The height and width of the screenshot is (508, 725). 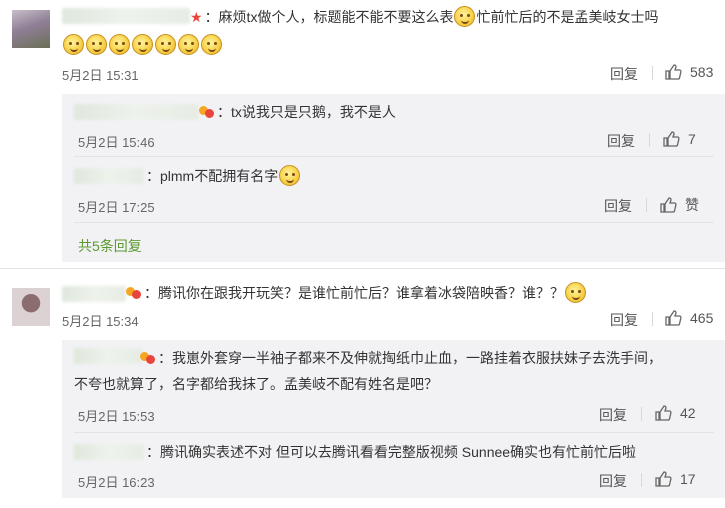 What do you see at coordinates (391, 452) in the screenshot?
I see `reply-text: ：腾讯确实表述不对 但可以去腾讯看看完整版视频 Sunnee确实也有忙前忙后啦` at bounding box center [391, 452].